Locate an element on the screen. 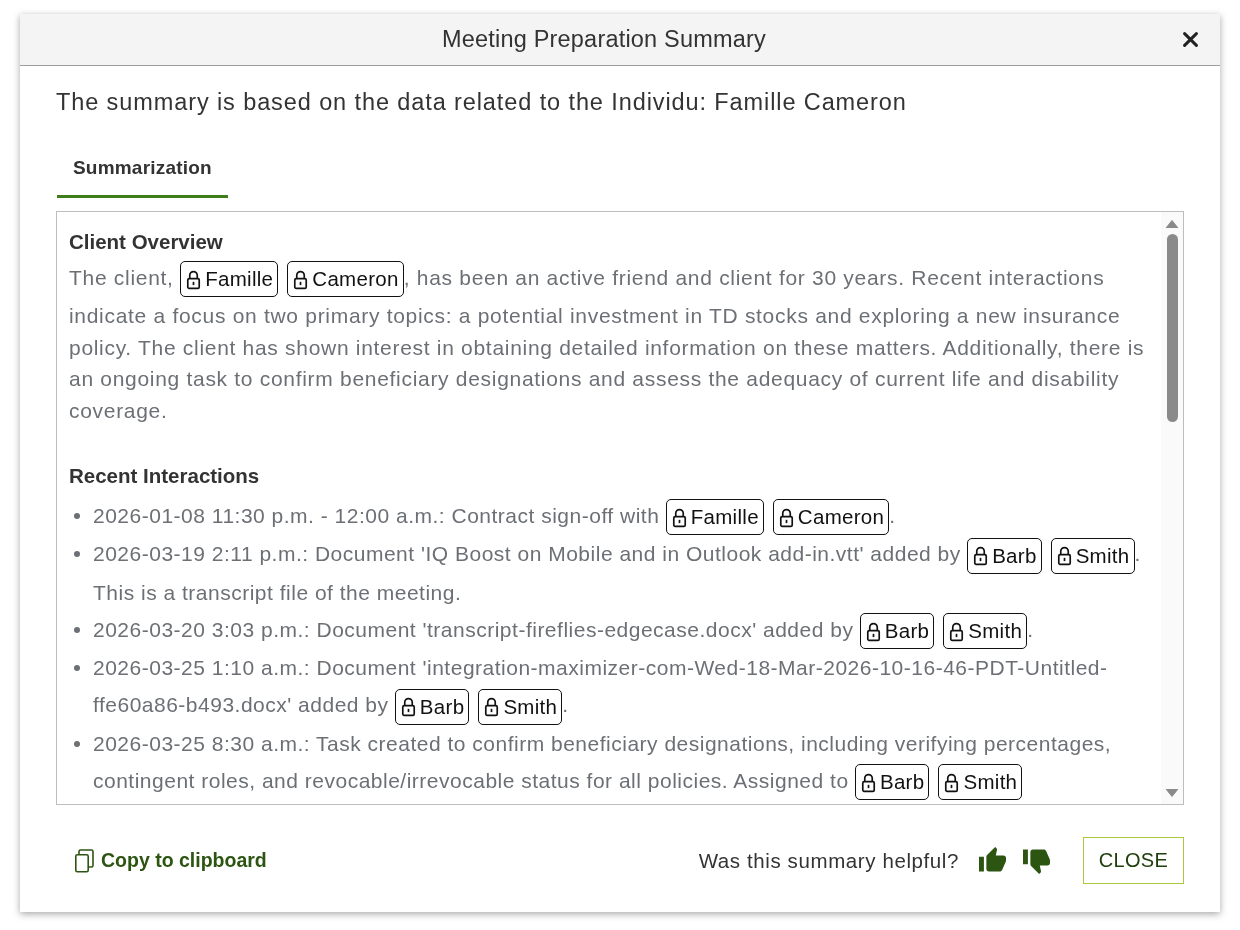  scrollbar-thumb is located at coordinates (1172, 328).